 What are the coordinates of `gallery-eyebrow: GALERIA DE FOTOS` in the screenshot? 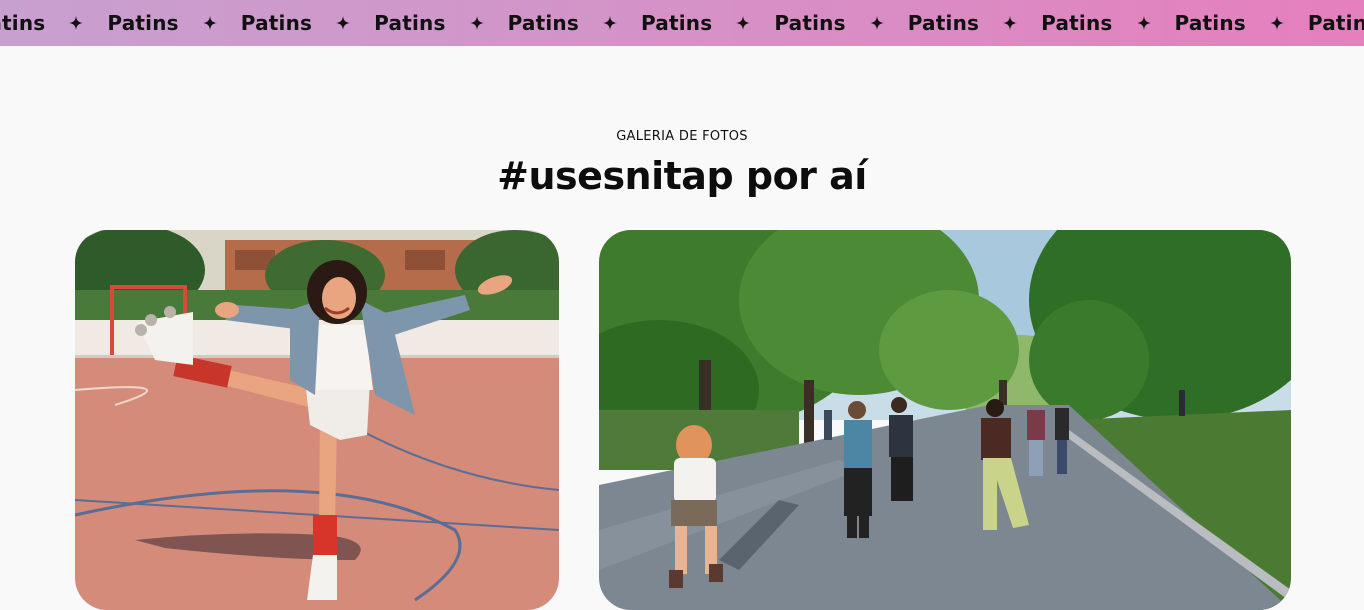 It's located at (682, 136).